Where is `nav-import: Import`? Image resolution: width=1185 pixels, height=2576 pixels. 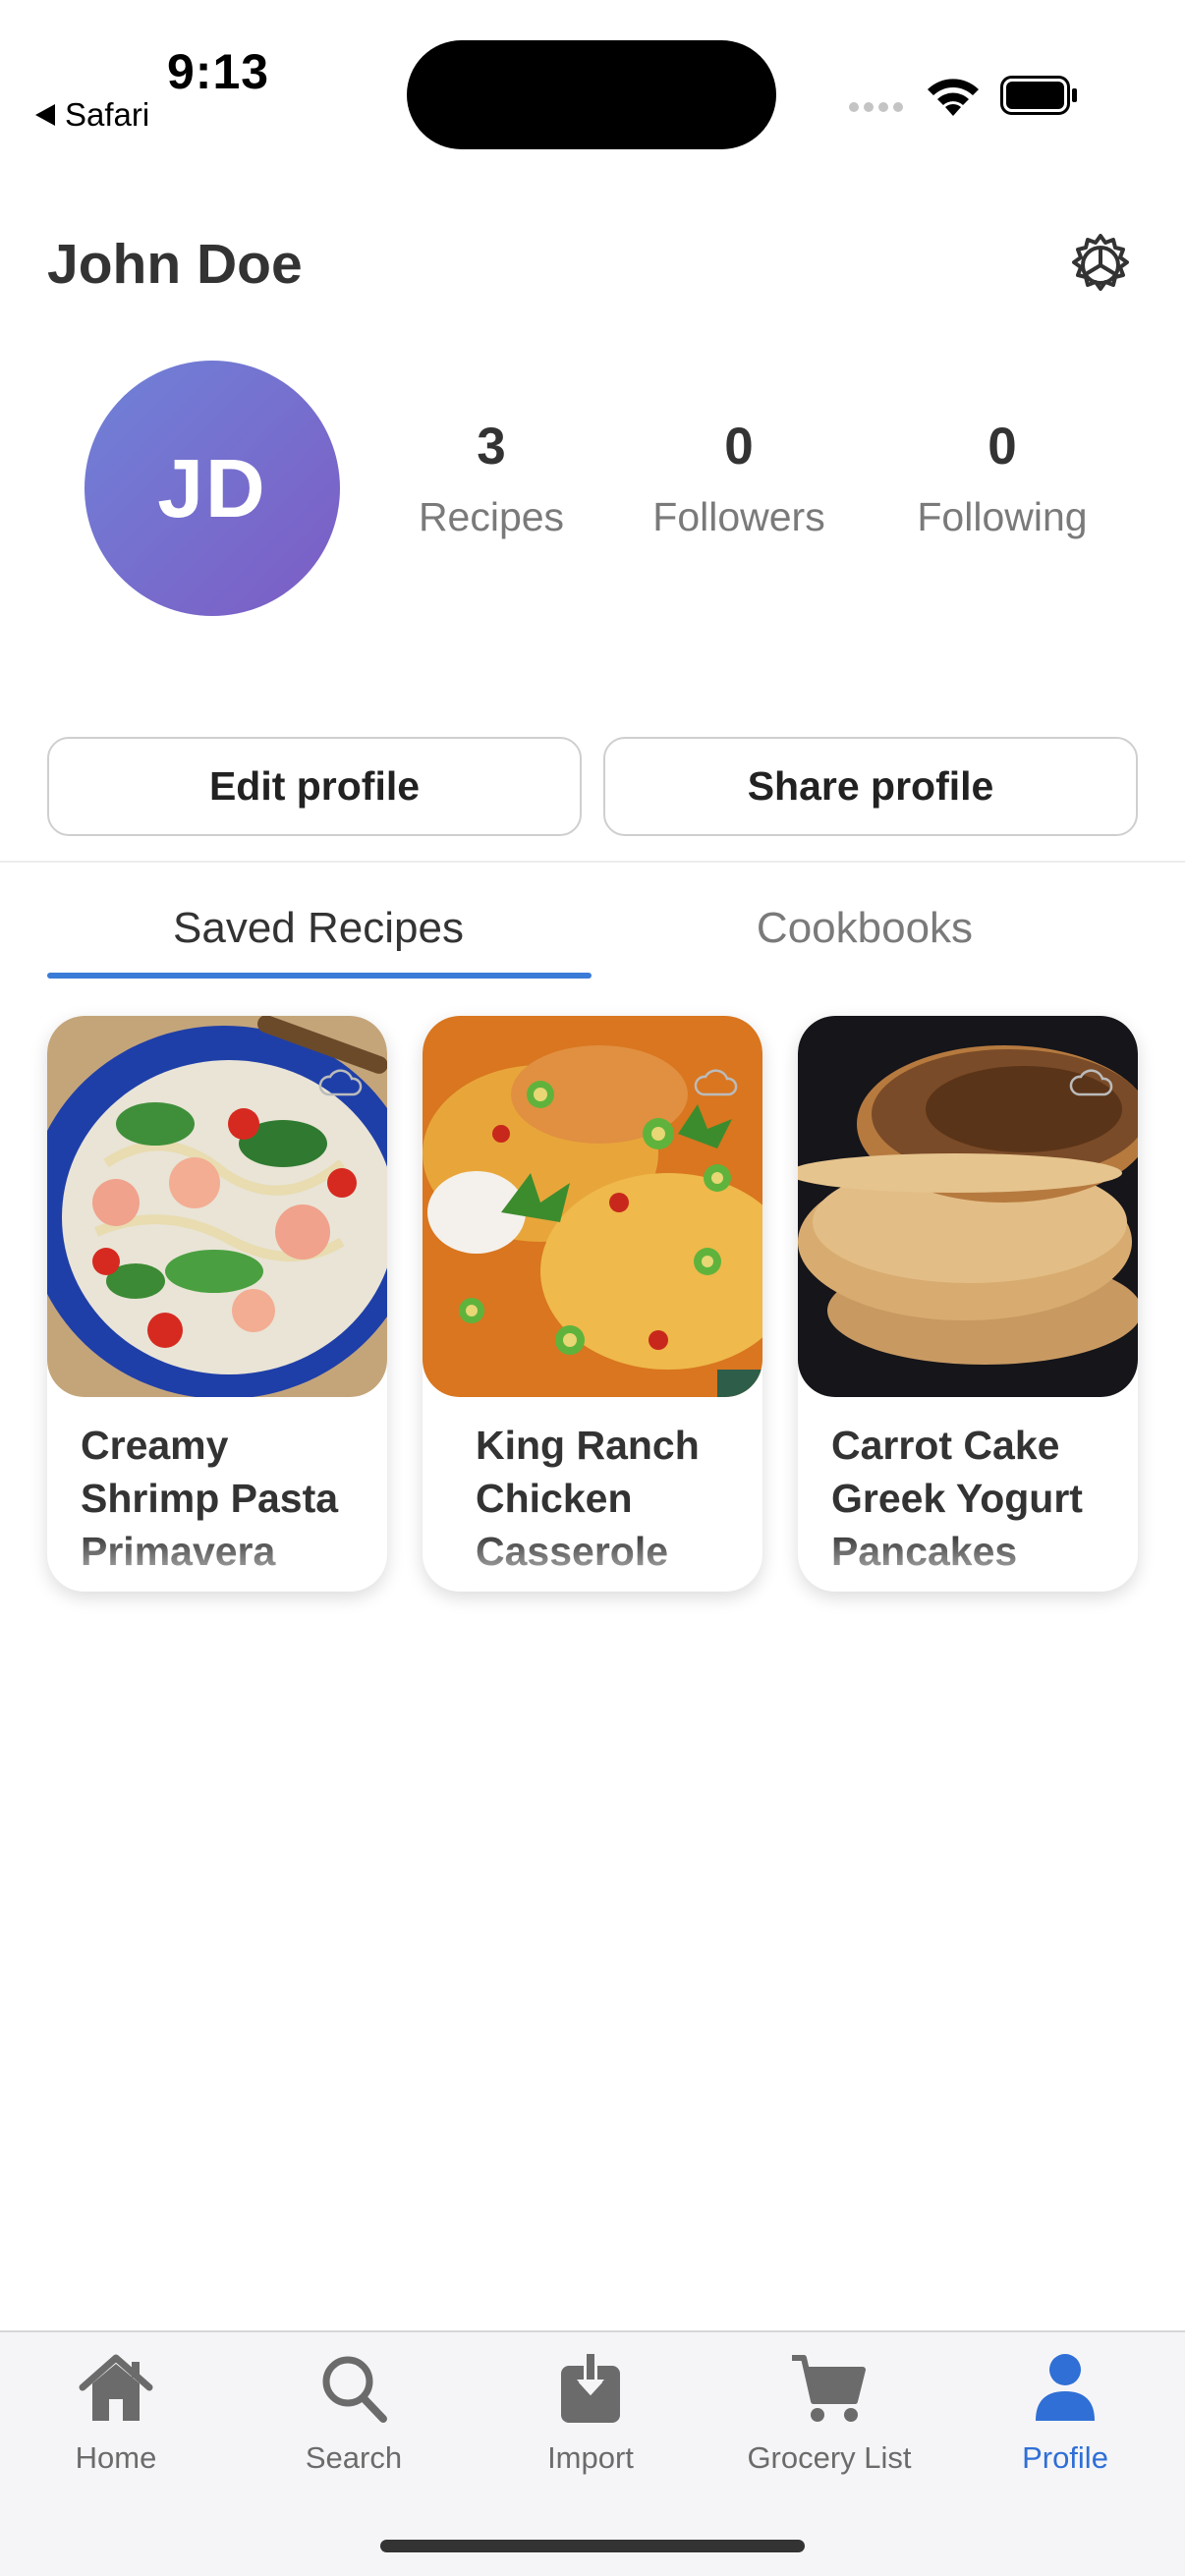 nav-import: Import is located at coordinates (591, 2413).